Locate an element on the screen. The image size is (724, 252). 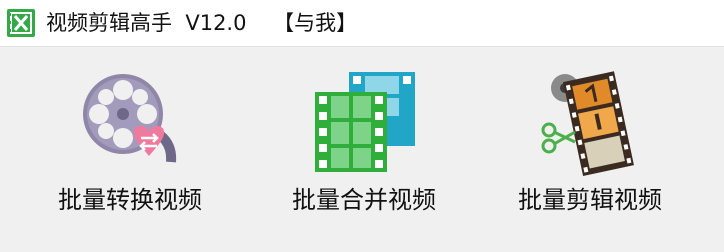
batch-cut-label: 批量剪辑视频 is located at coordinates (590, 200).